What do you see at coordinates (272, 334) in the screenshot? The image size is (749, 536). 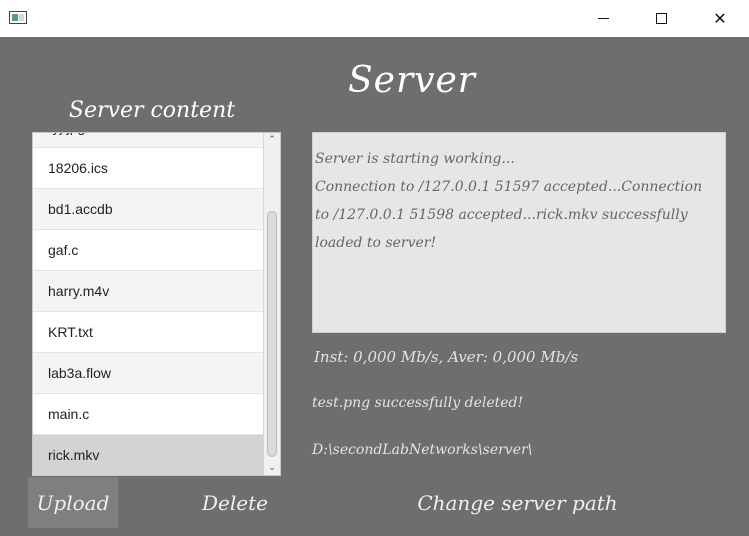 I see `scroll-thumb` at bounding box center [272, 334].